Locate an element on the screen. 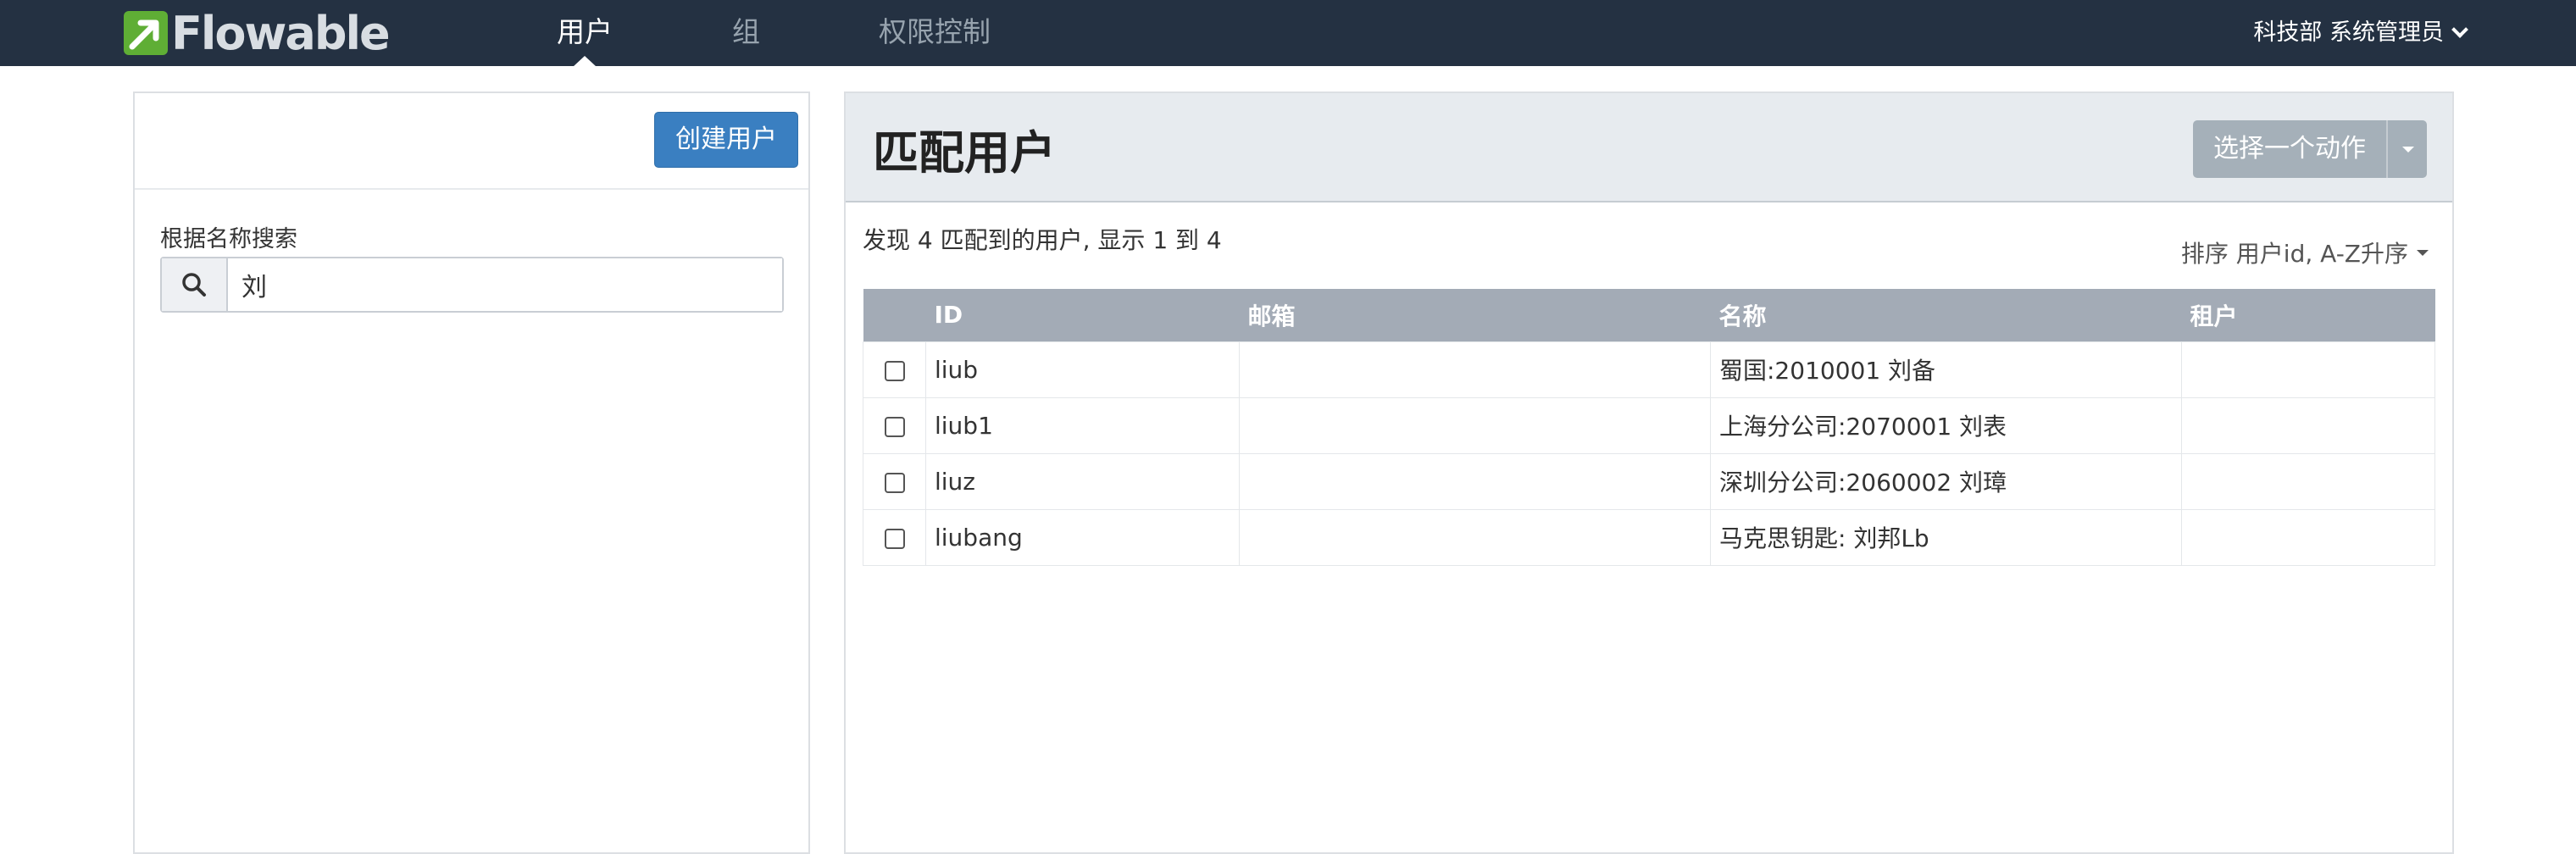 Image resolution: width=2576 pixels, height=854 pixels. user-menu: 科技部 系统管理员 is located at coordinates (2360, 33).